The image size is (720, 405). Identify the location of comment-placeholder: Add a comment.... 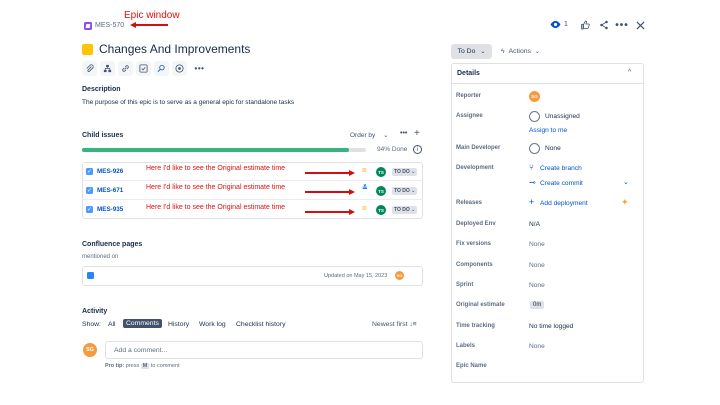
(141, 350).